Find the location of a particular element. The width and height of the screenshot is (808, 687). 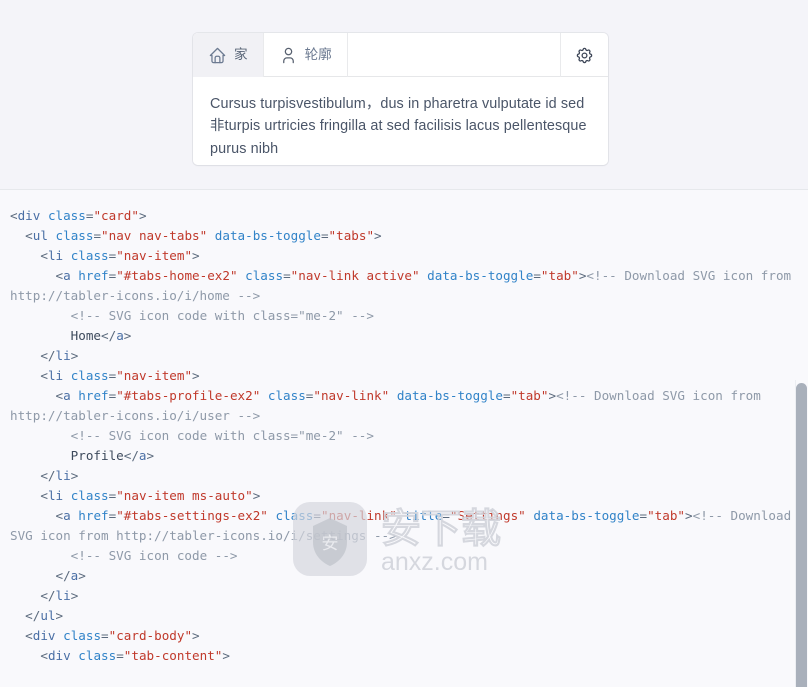

nav-tabs-list: 家 轮廓 is located at coordinates (400, 55).